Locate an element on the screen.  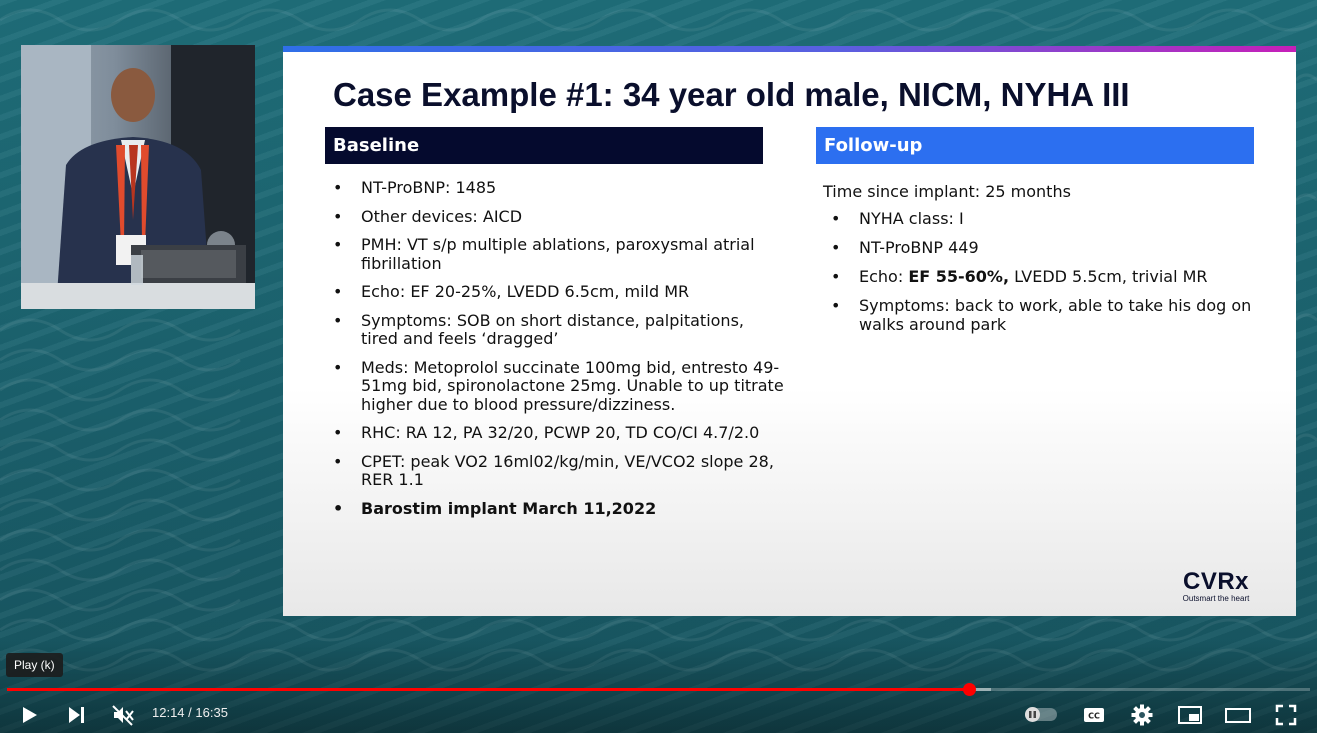
progress-bar is located at coordinates (658, 689).